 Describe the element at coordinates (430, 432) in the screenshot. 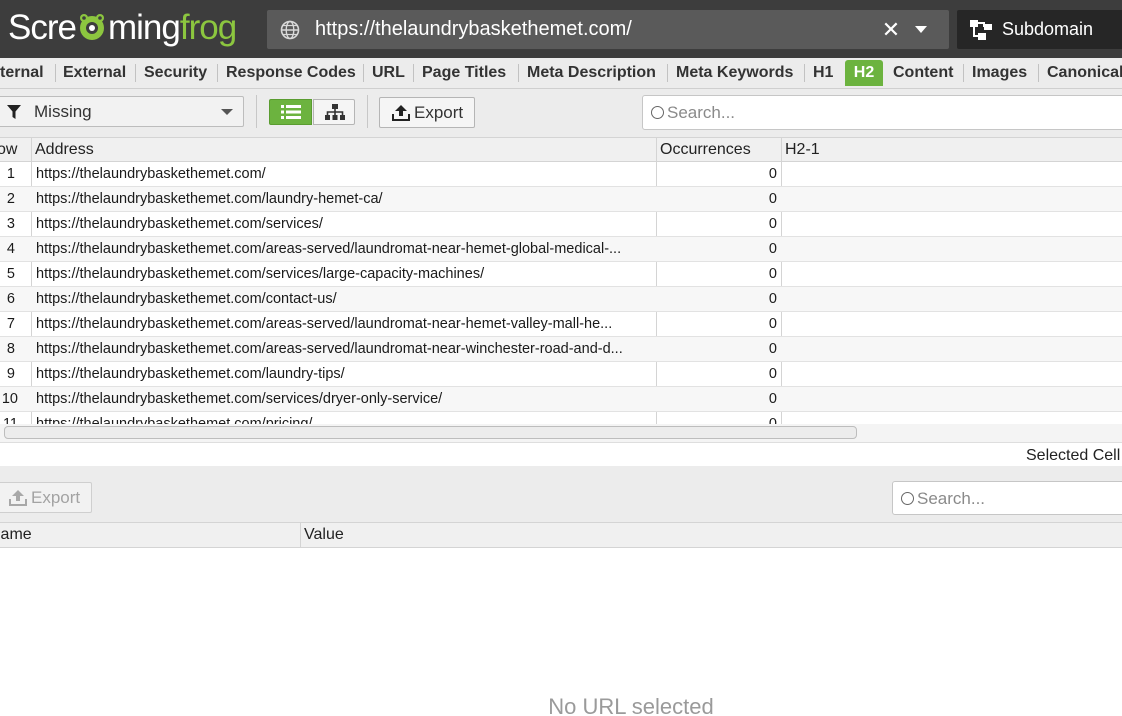

I see `scrollbar-thumb` at that location.